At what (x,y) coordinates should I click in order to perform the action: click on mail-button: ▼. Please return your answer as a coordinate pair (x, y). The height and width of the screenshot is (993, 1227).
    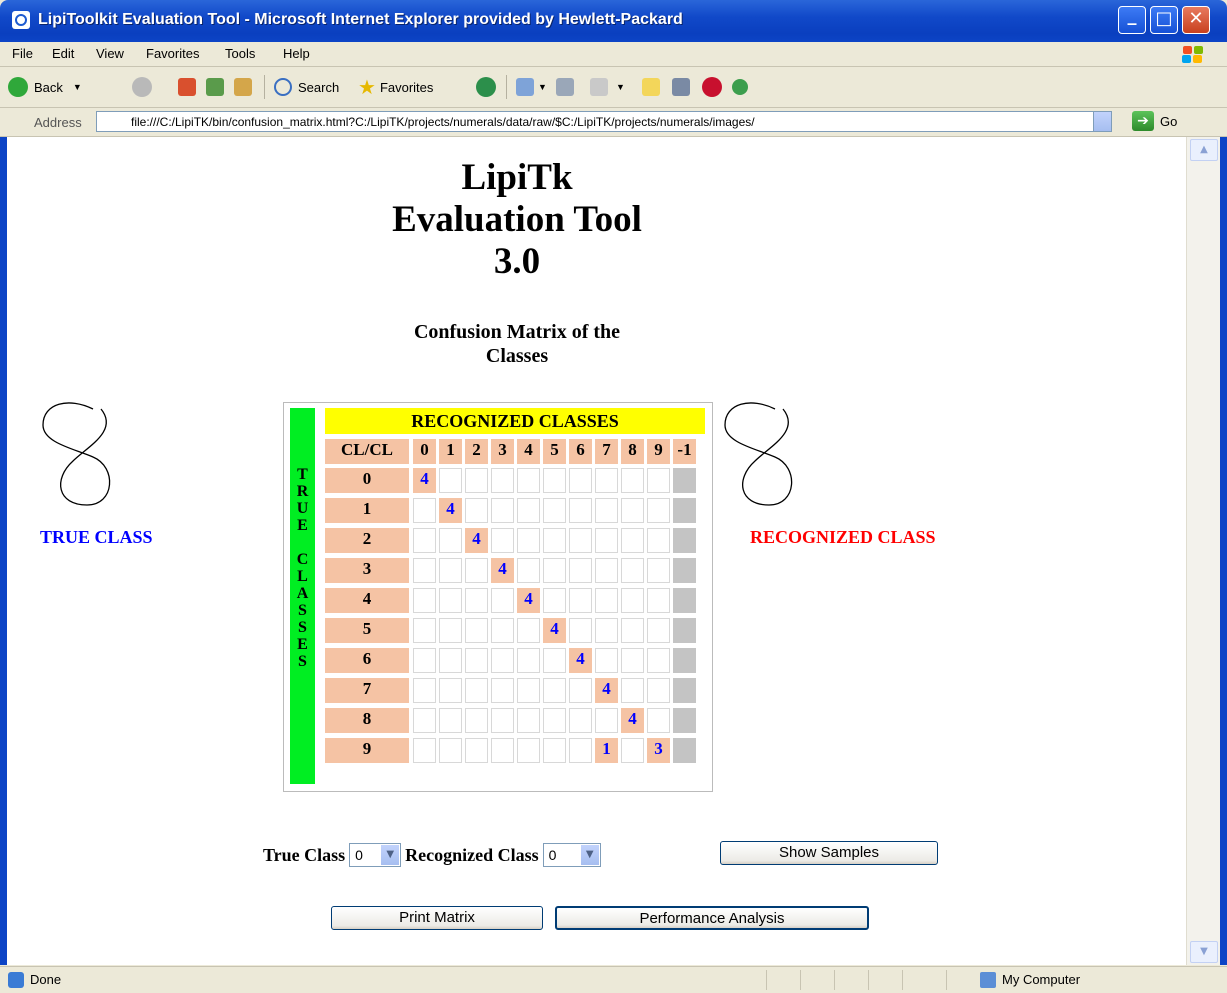
    Looking at the image, I should click on (531, 87).